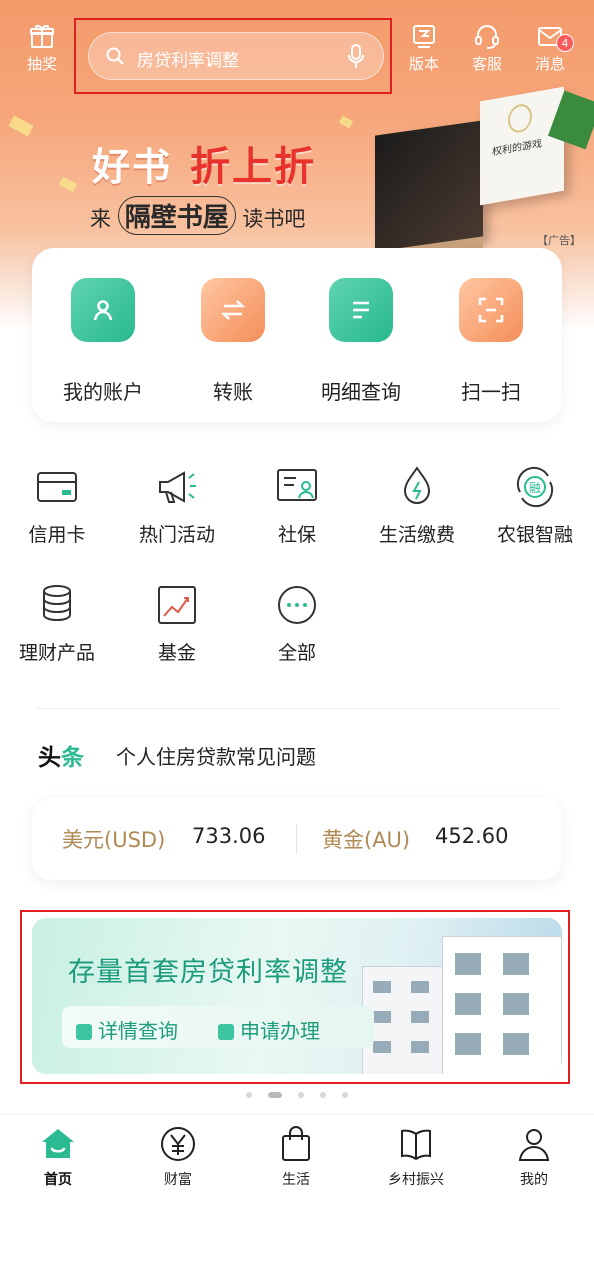  I want to click on search-highlight-box: 房贷利率调整, so click(233, 56).